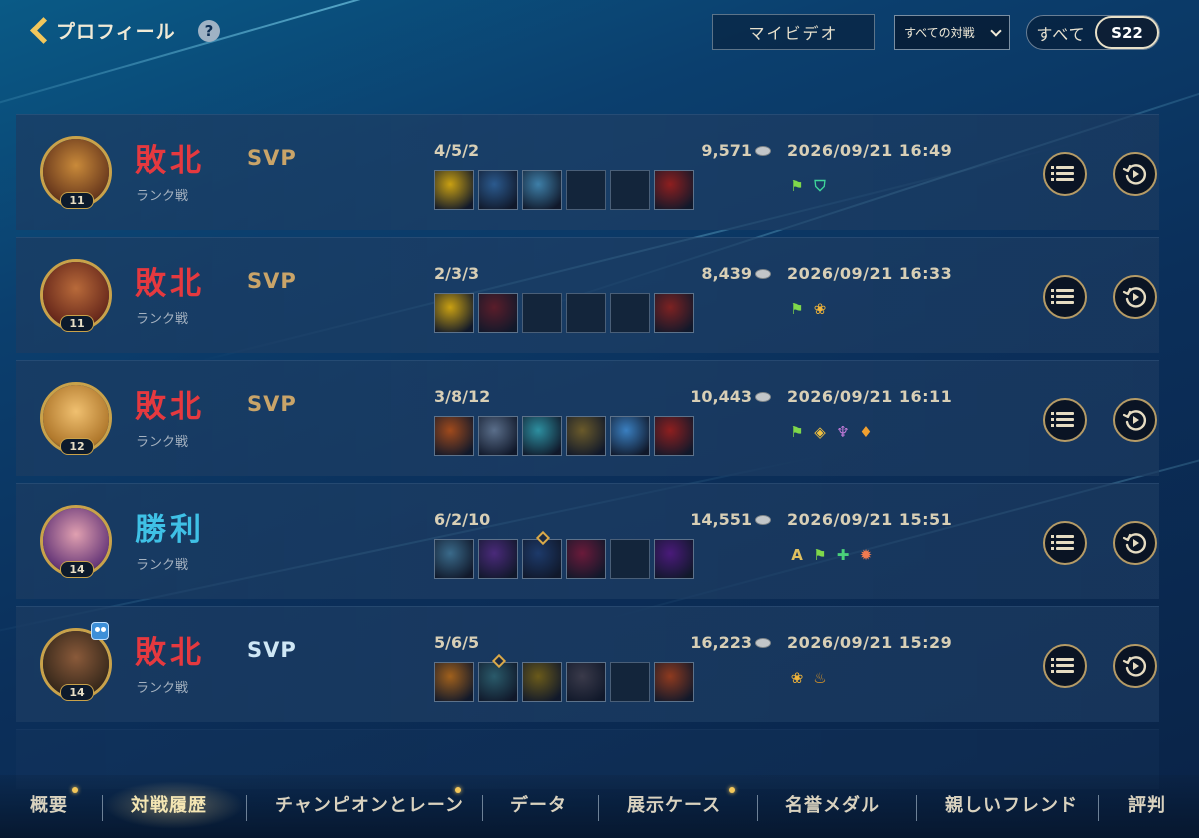  I want to click on kda: 3/8/12, so click(462, 396).